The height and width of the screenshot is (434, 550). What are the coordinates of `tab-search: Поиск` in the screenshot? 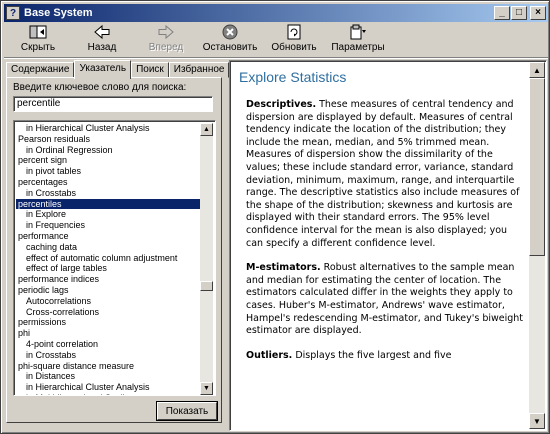 It's located at (150, 70).